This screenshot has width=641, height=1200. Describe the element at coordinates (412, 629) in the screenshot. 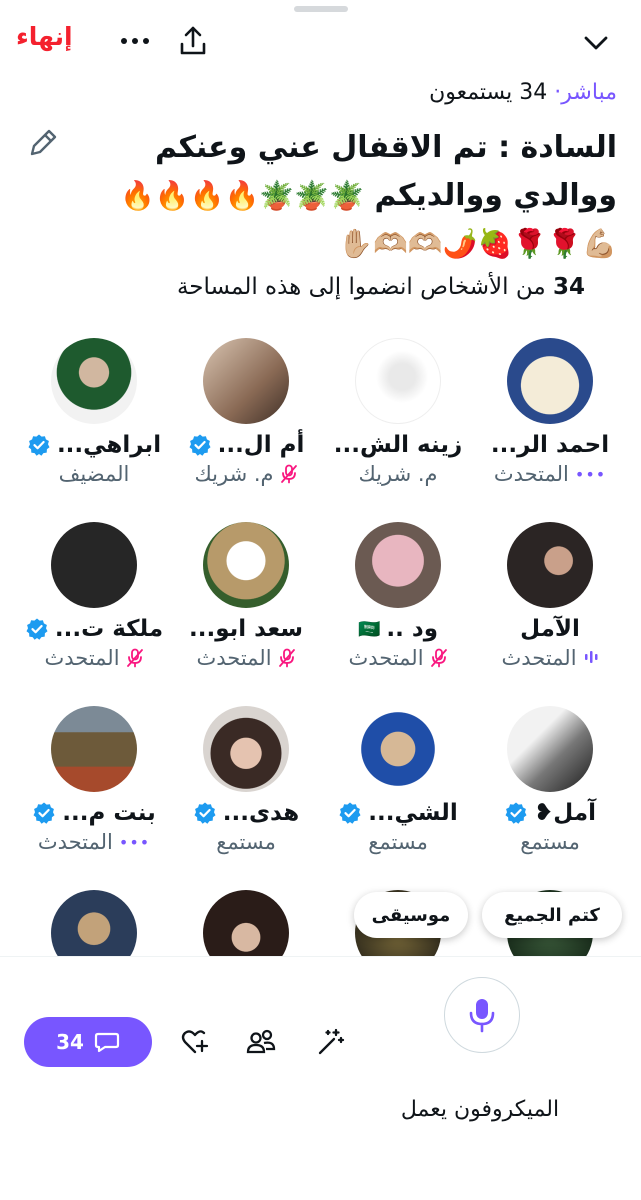

I see `participant-name: ود ..` at that location.